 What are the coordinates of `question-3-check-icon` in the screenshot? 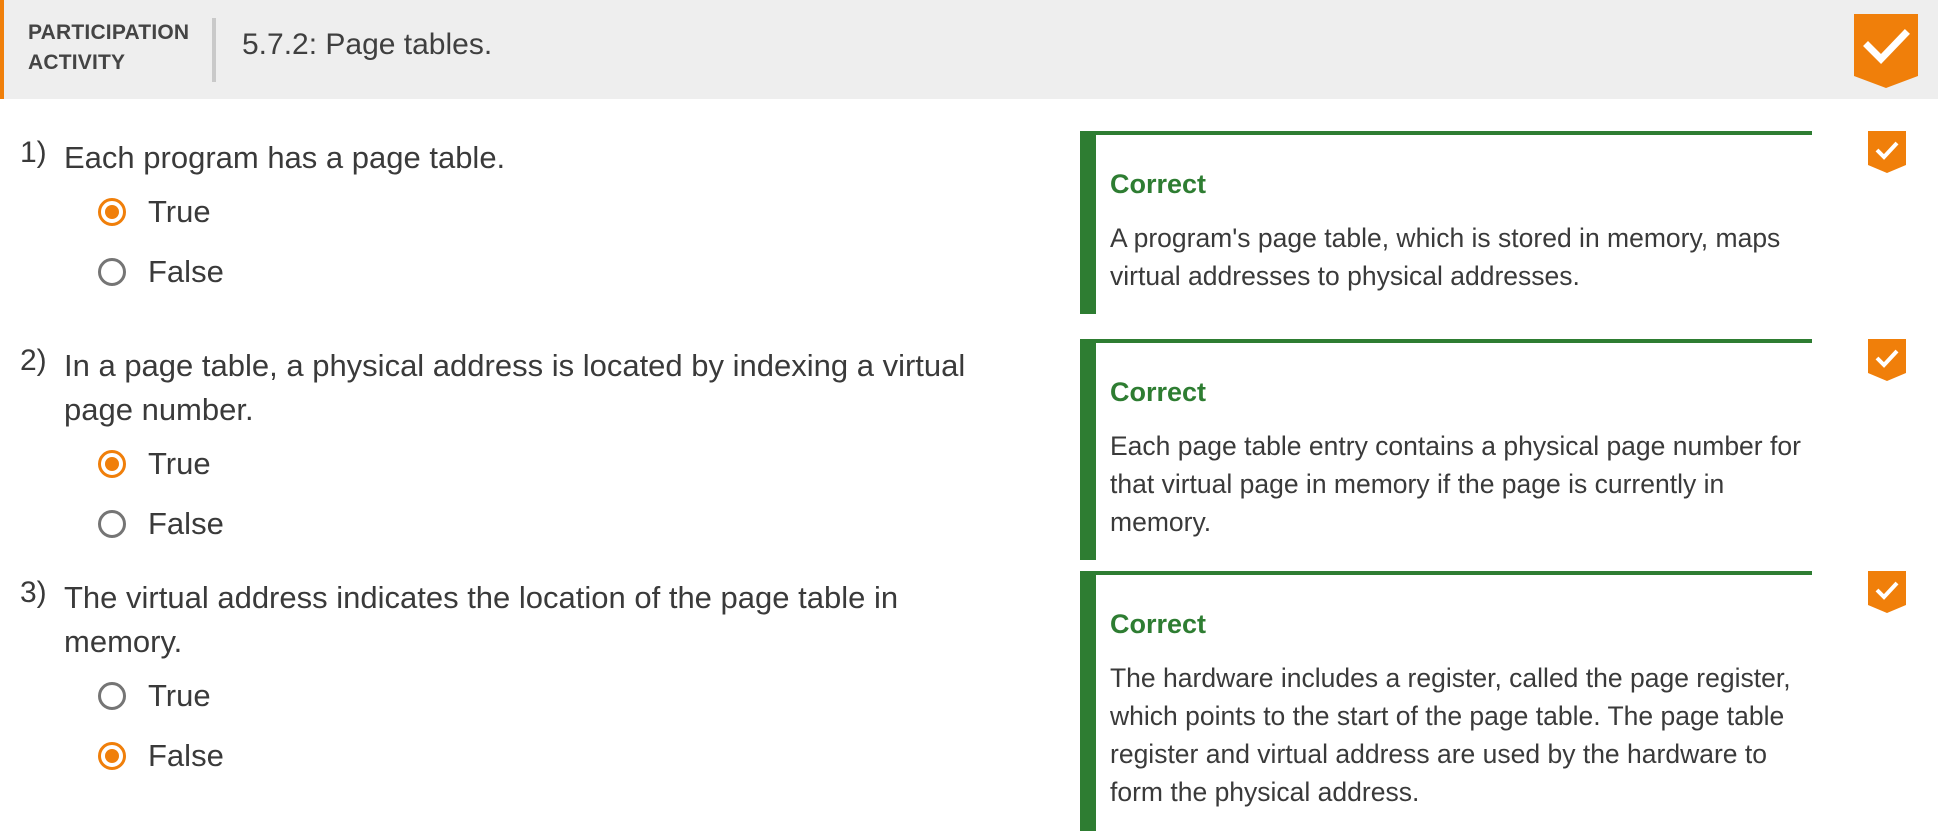 It's located at (1887, 592).